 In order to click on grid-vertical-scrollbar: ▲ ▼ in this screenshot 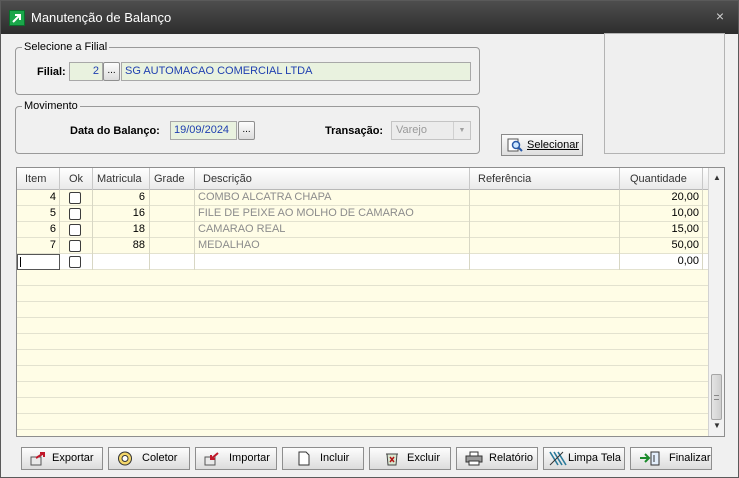, I will do `click(716, 302)`.